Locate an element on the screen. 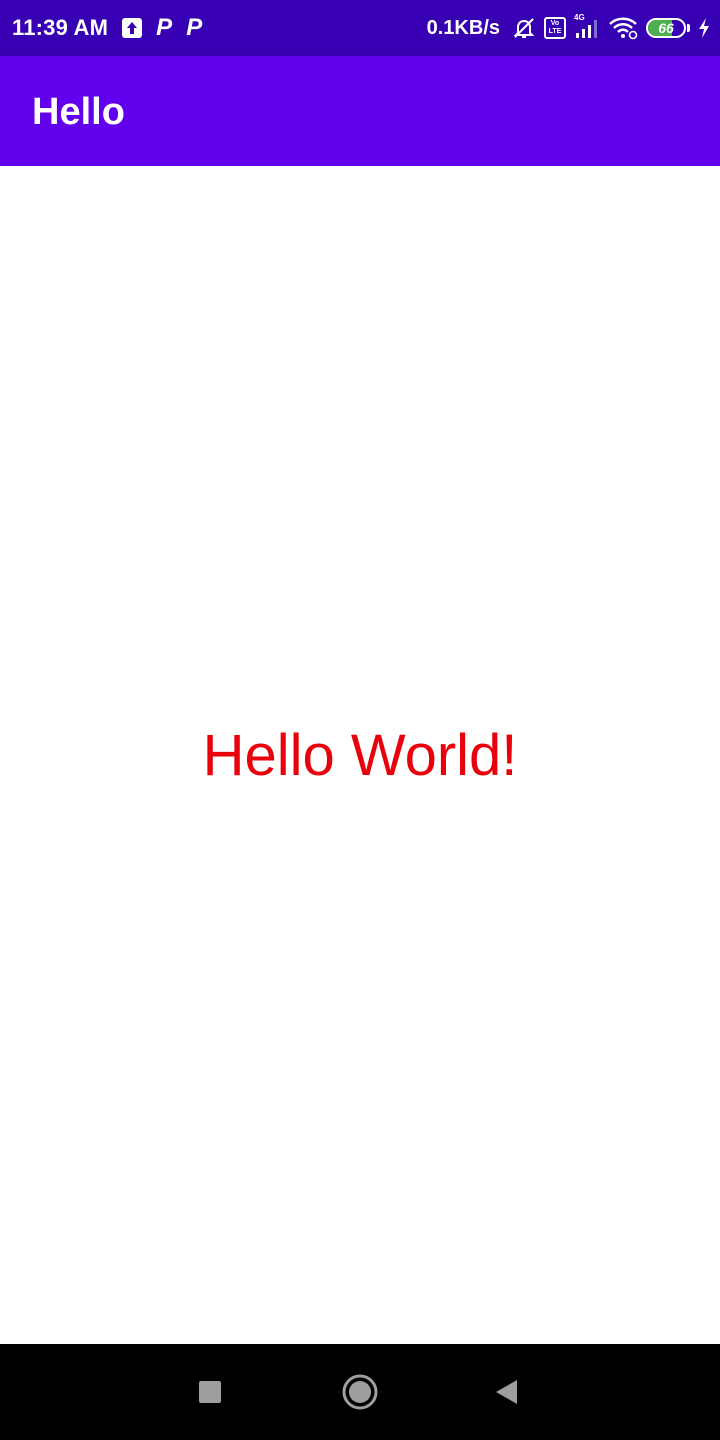  navigation-bar is located at coordinates (360, 1392).